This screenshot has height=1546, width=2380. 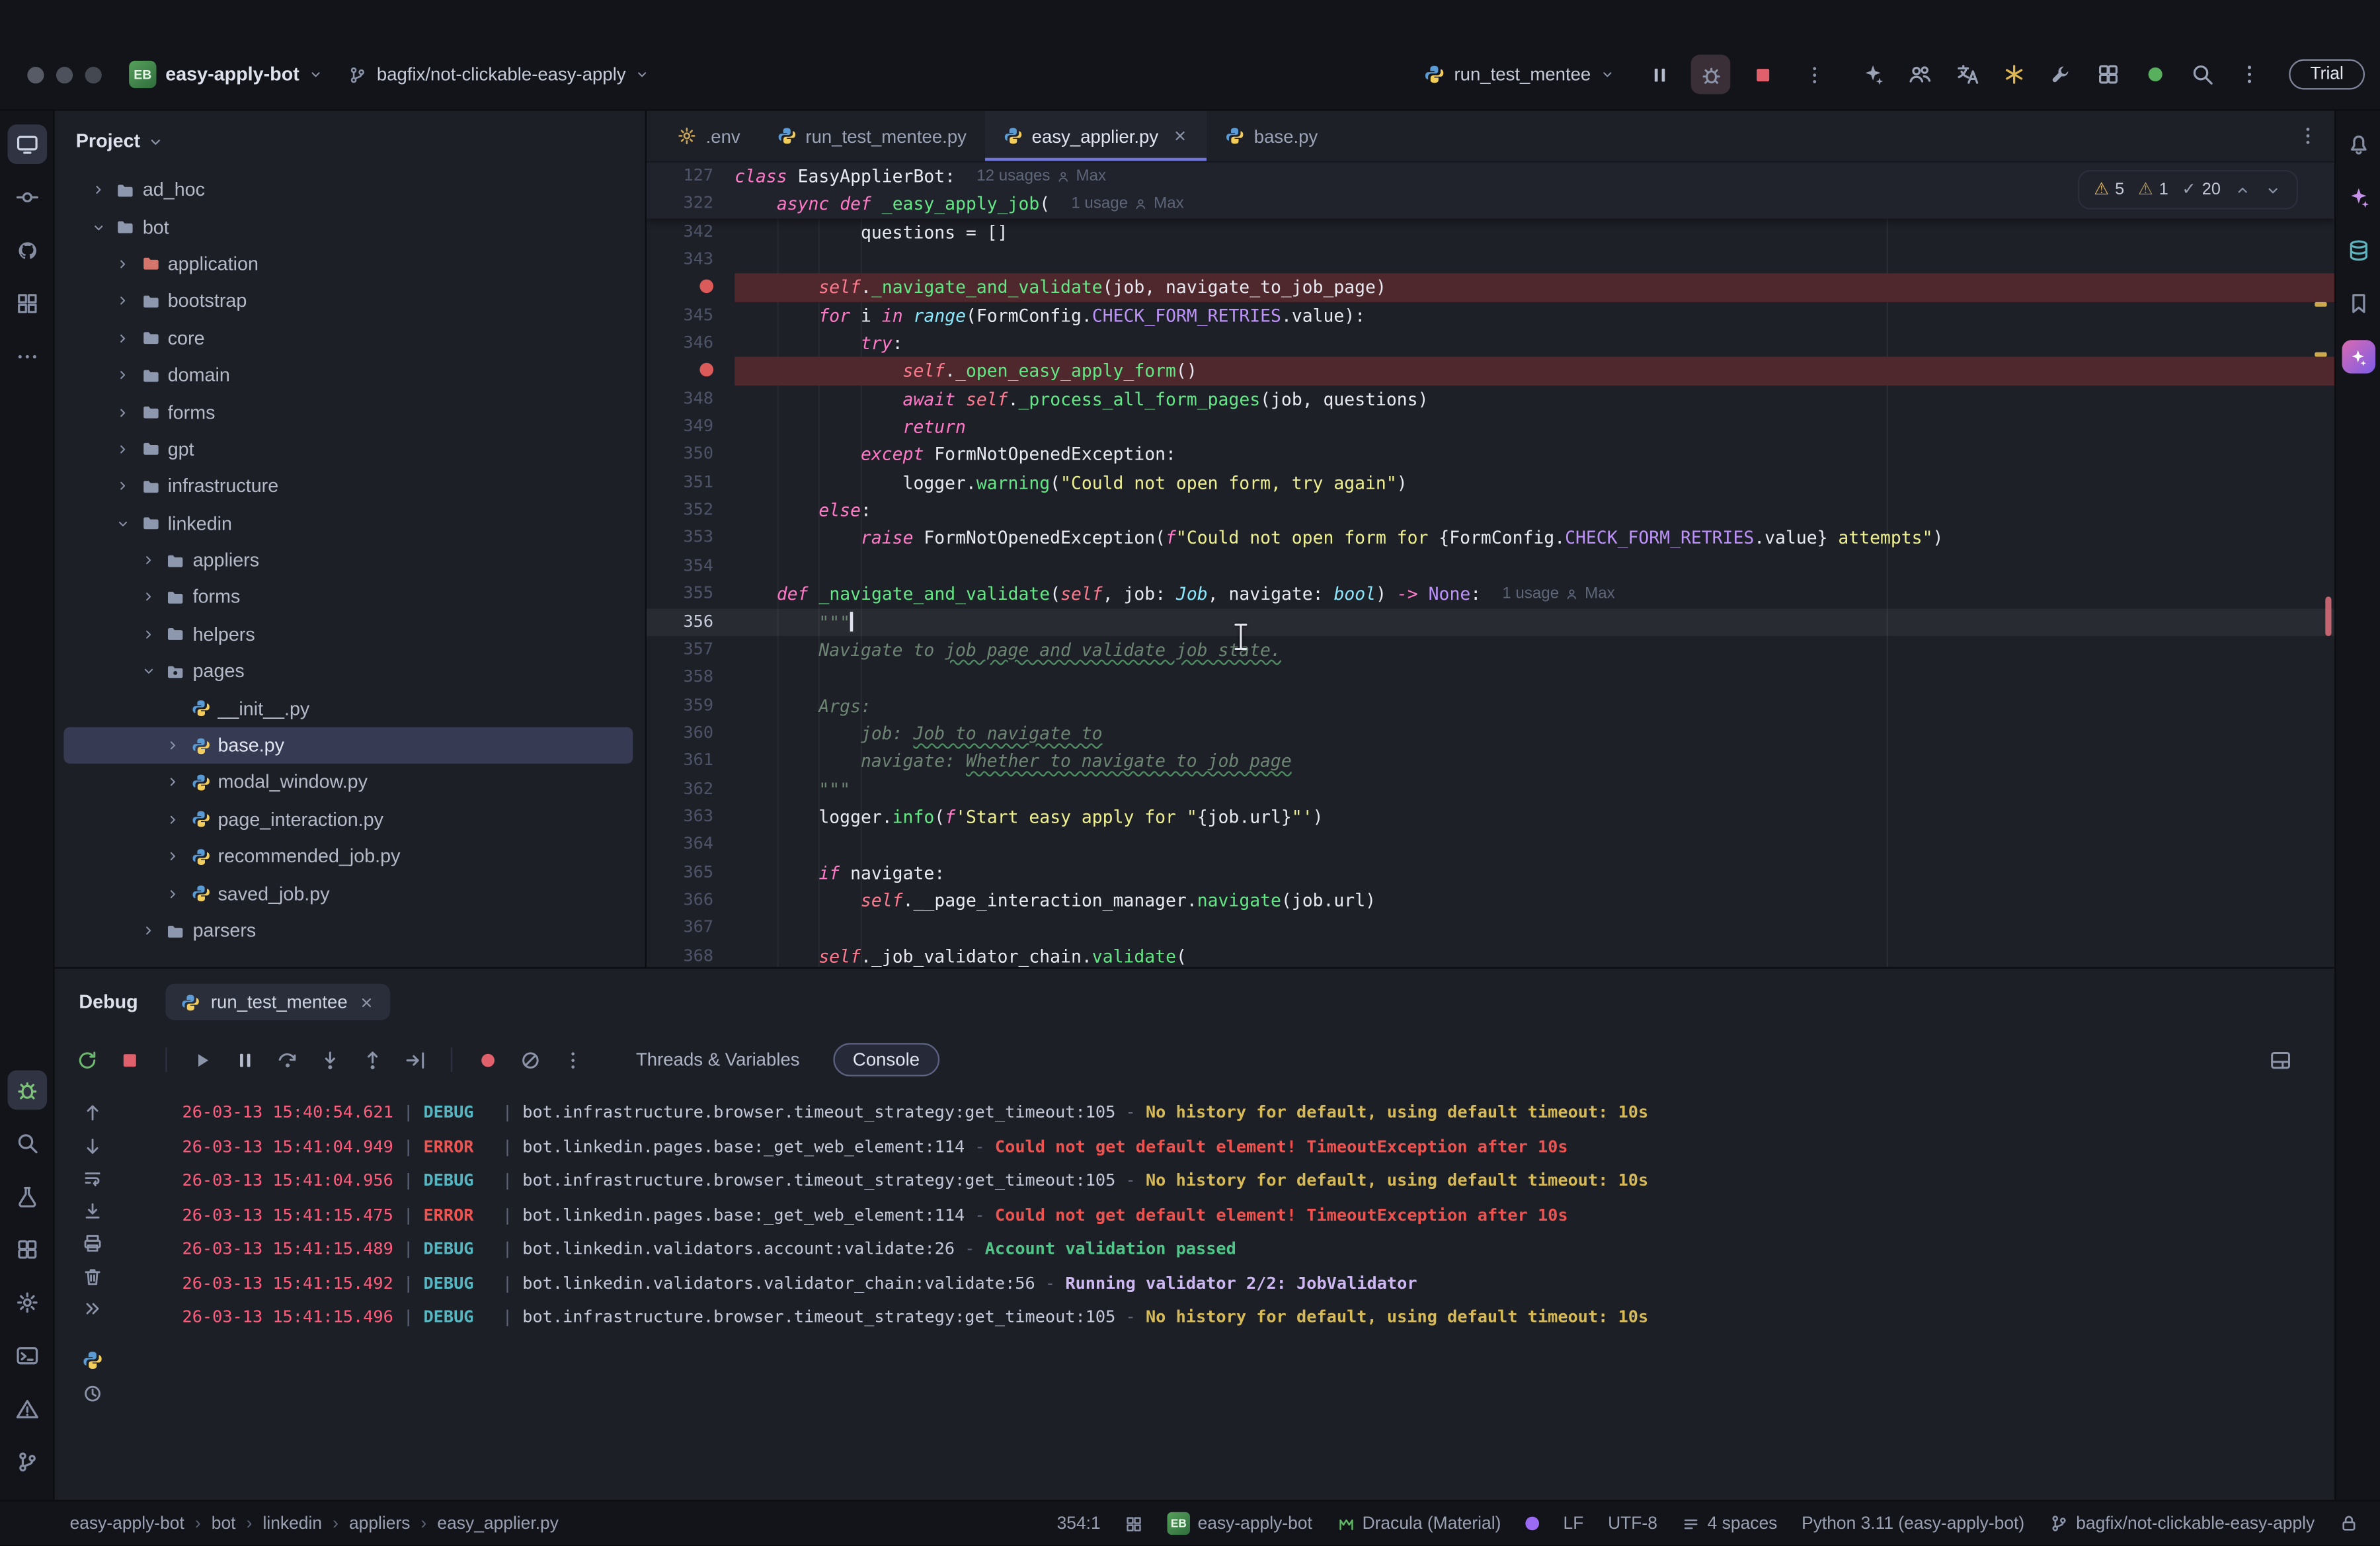 I want to click on database-tool-icon, so click(x=2358, y=250).